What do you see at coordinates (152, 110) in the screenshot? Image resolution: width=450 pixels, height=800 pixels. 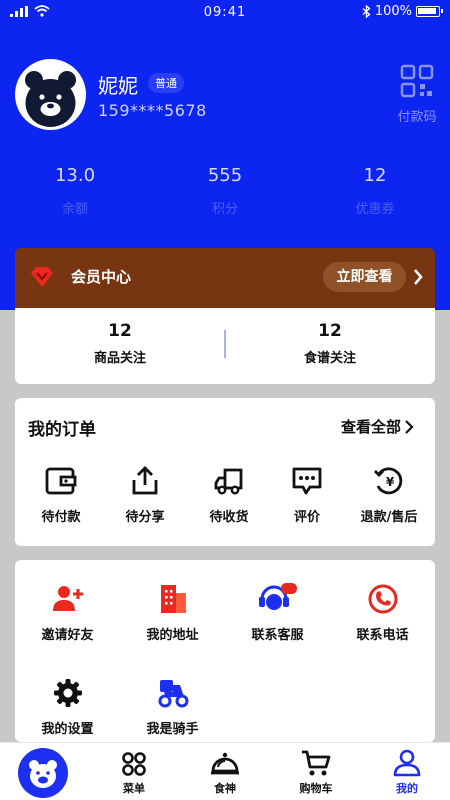 I see `user-phone: 159****5678` at bounding box center [152, 110].